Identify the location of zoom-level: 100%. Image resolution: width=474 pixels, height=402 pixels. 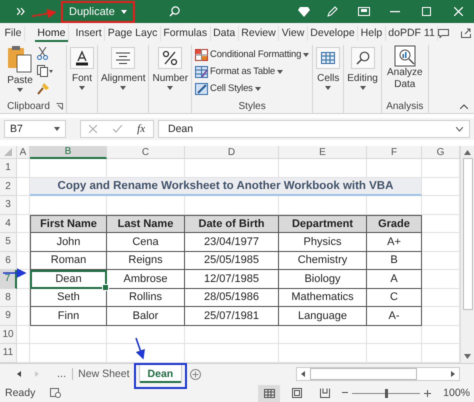
(456, 393).